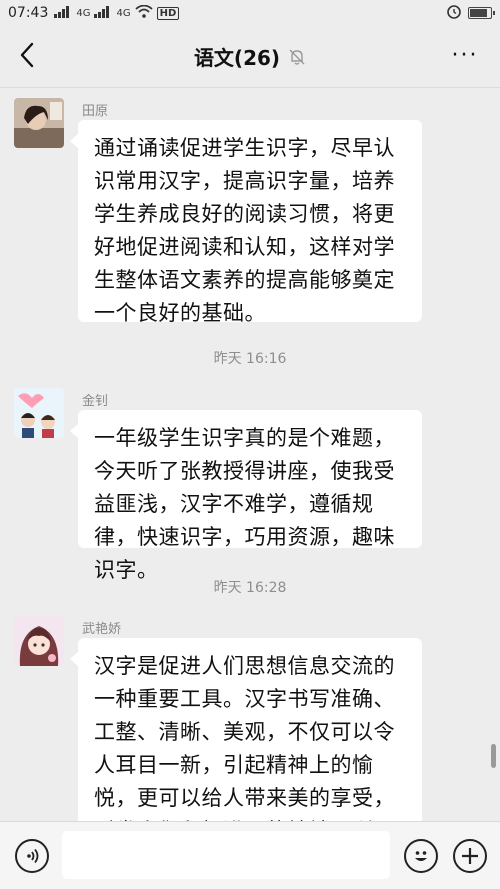 Image resolution: width=500 pixels, height=889 pixels. I want to click on chat-header: 语文(26) ···, so click(250, 57).